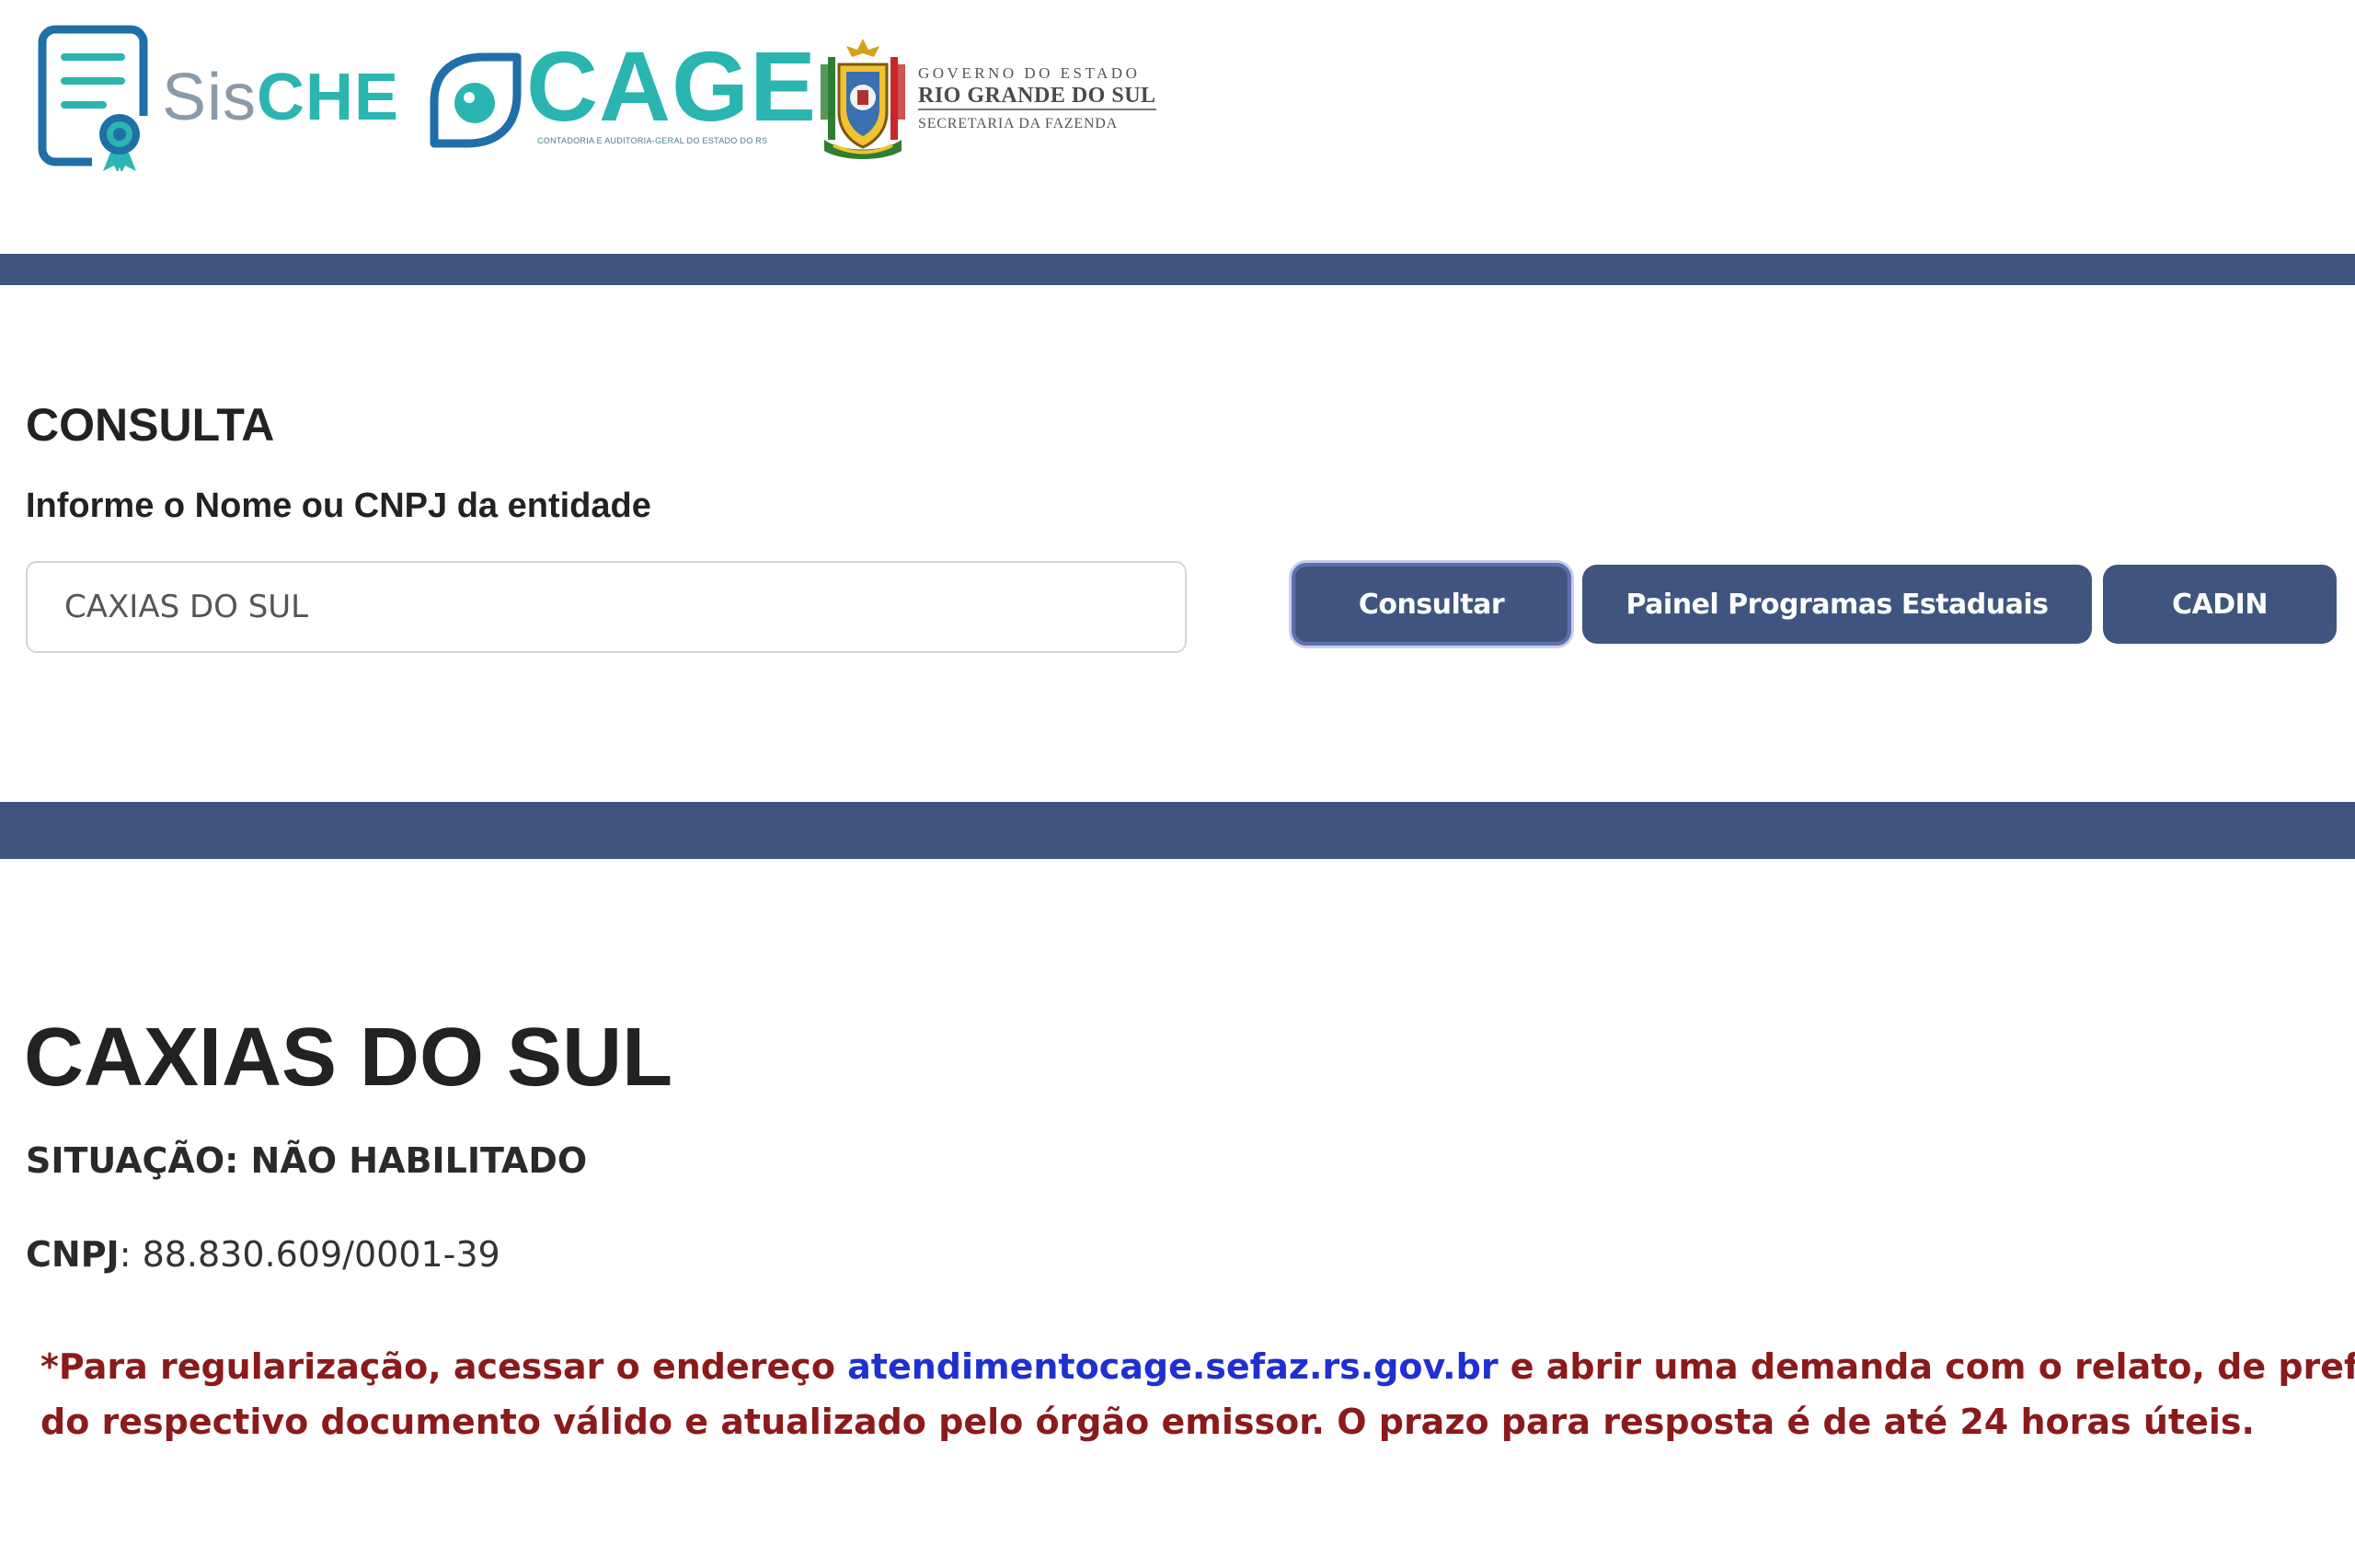 This screenshot has width=2355, height=1568. Describe the element at coordinates (93, 98) in the screenshot. I see `certificate-document-icon` at that location.